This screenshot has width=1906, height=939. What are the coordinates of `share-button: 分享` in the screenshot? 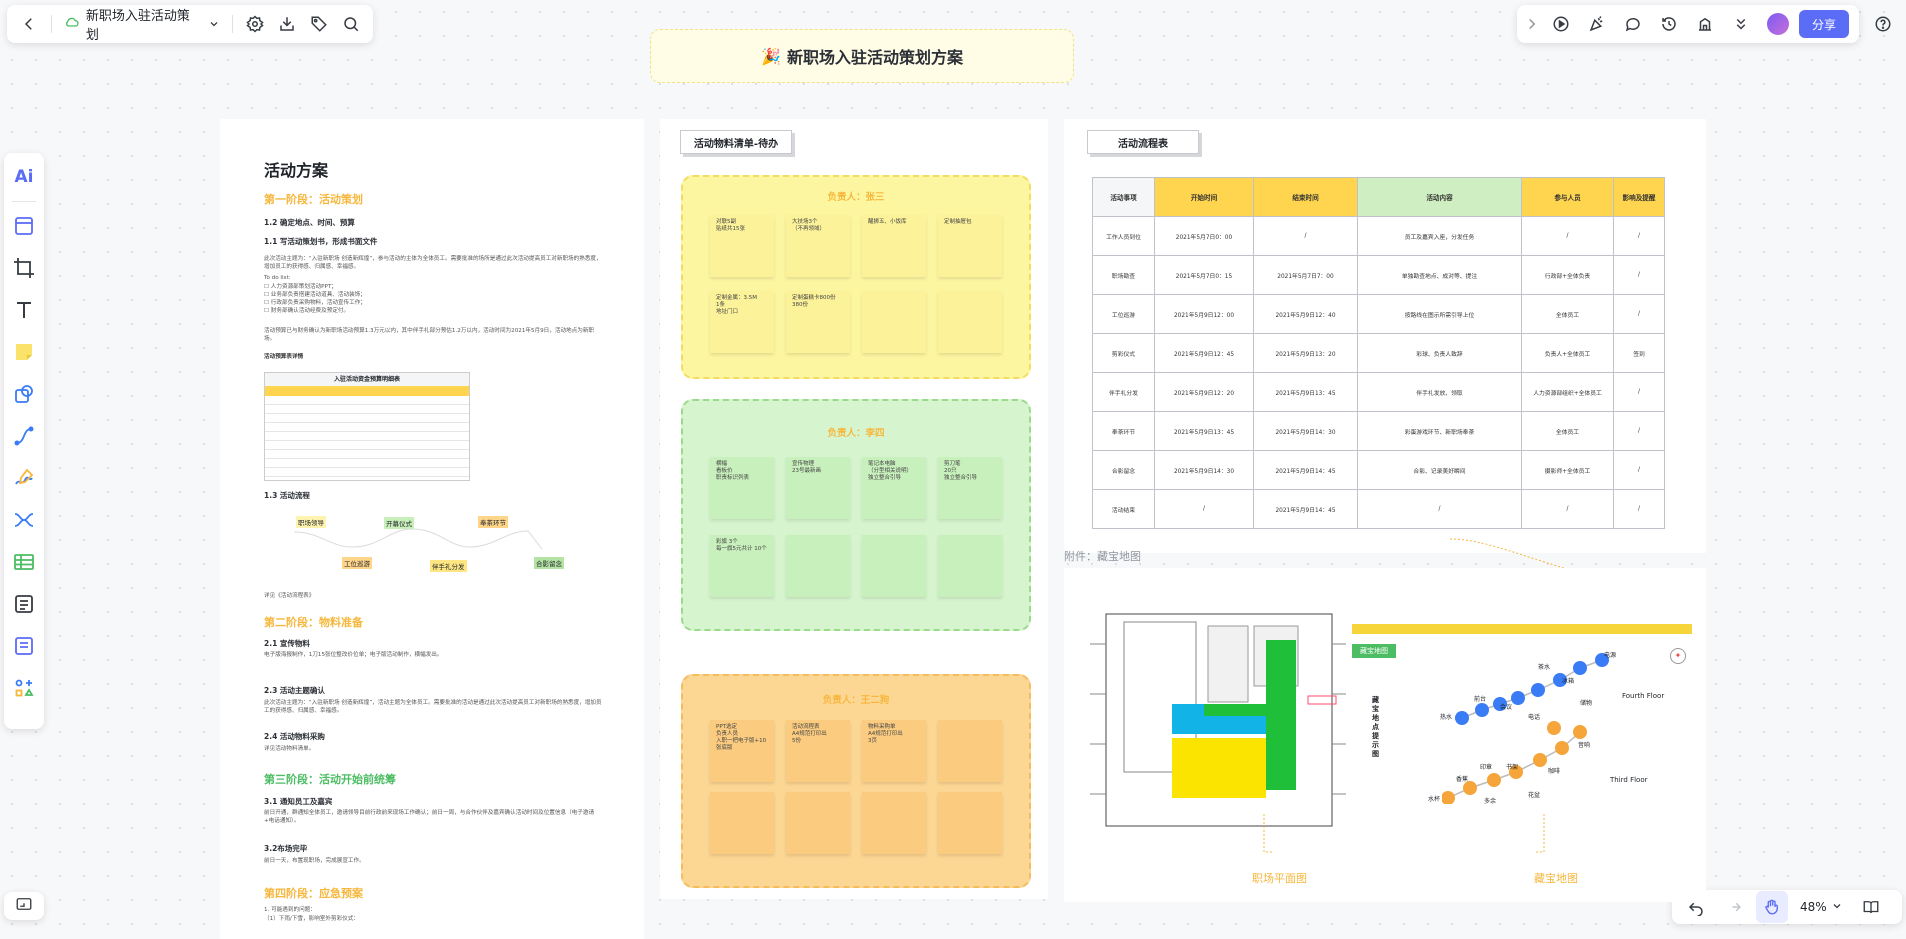 It's located at (1824, 24).